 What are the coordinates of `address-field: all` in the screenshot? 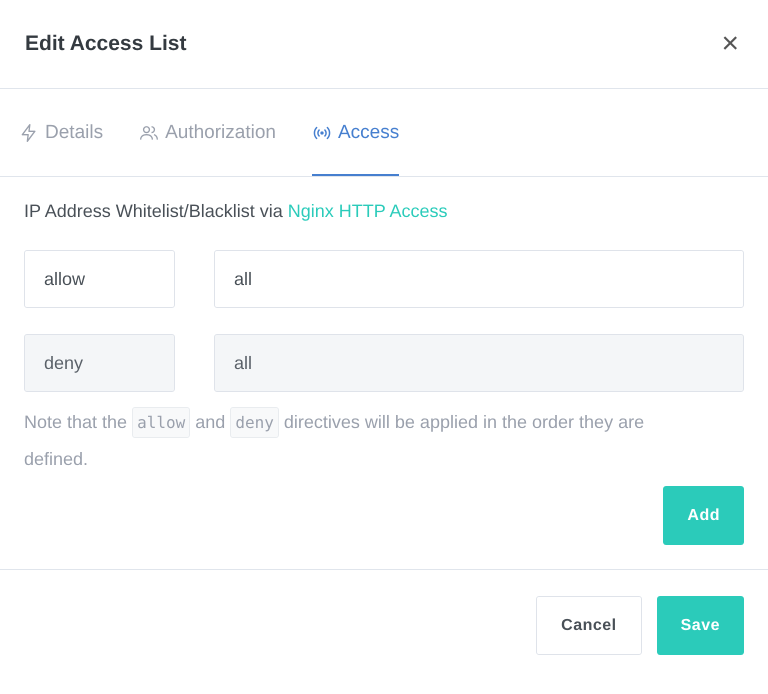 It's located at (479, 279).